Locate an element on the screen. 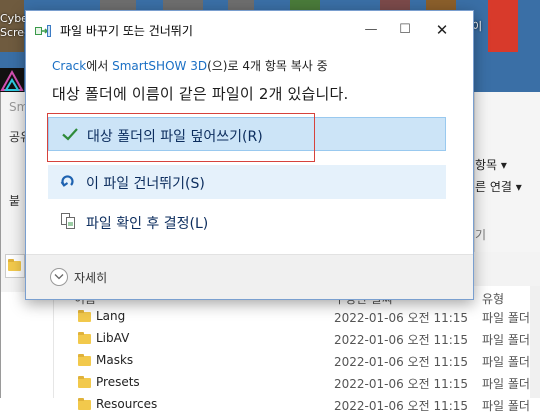 Image resolution: width=540 pixels, height=416 pixels. subtitle-connector: 에서 is located at coordinates (99, 66).